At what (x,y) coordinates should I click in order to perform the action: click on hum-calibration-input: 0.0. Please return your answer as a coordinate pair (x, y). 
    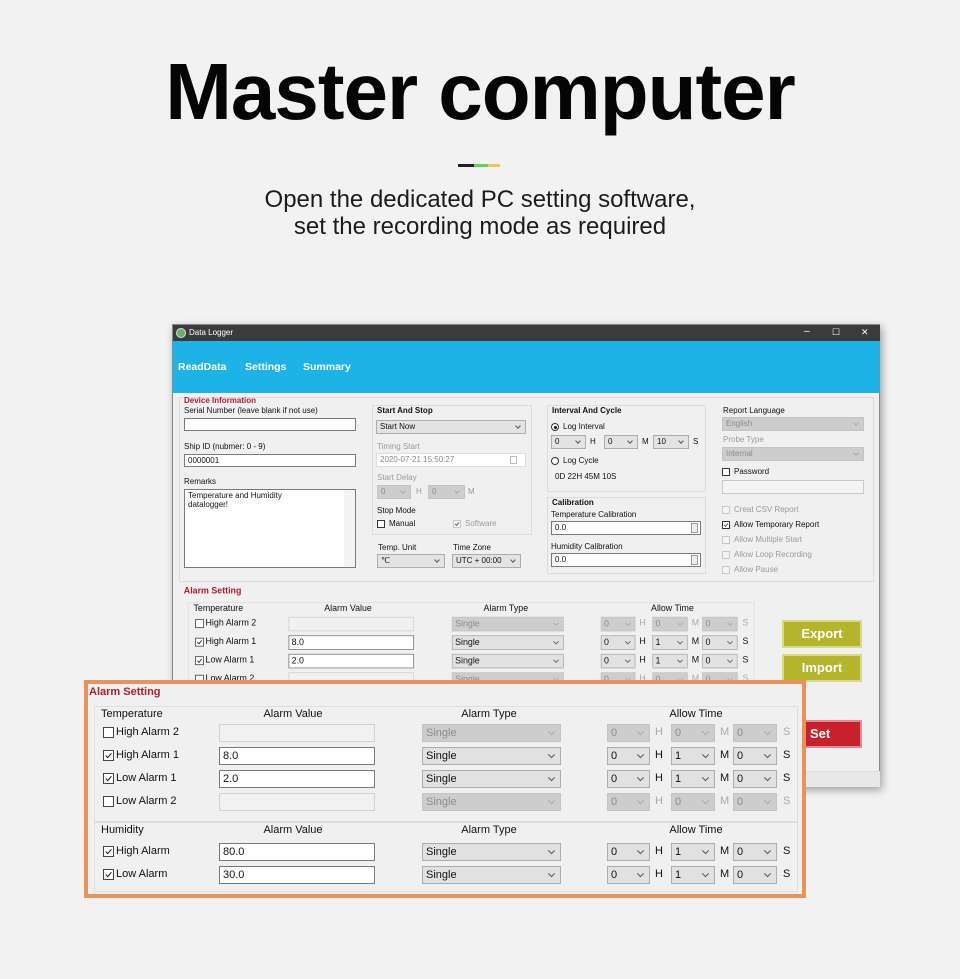
    Looking at the image, I should click on (626, 560).